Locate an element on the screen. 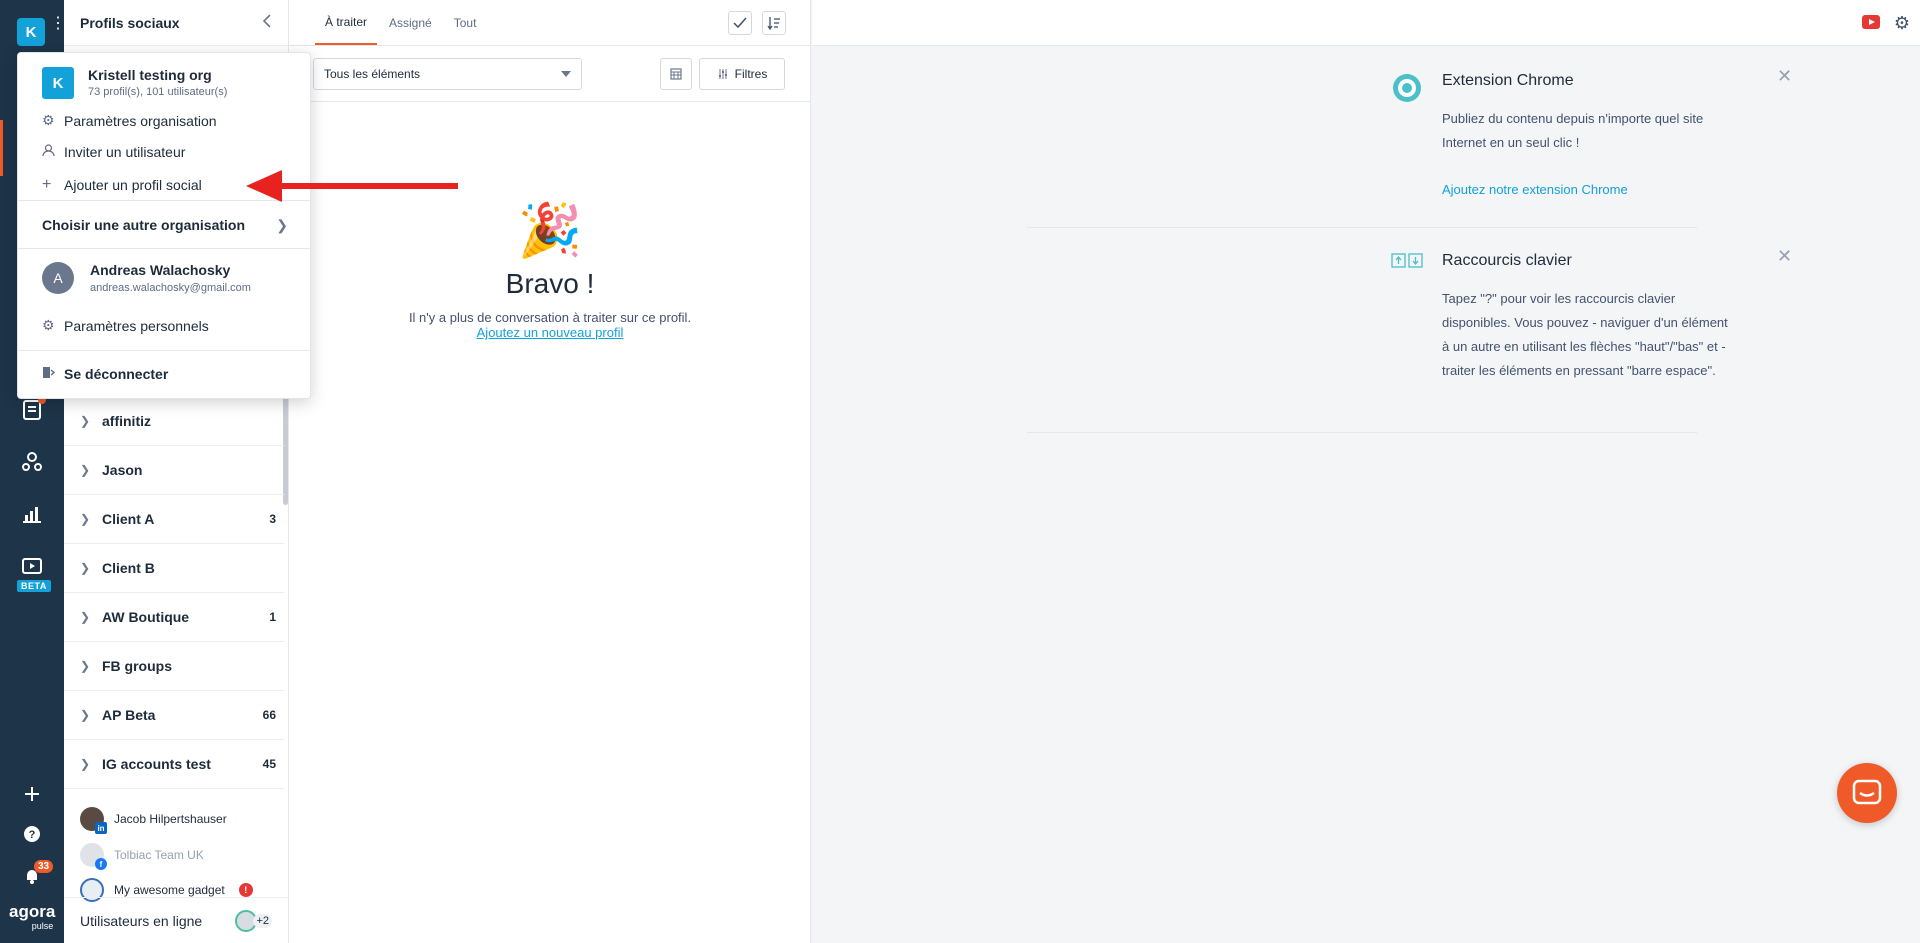  check-all-button is located at coordinates (740, 23).